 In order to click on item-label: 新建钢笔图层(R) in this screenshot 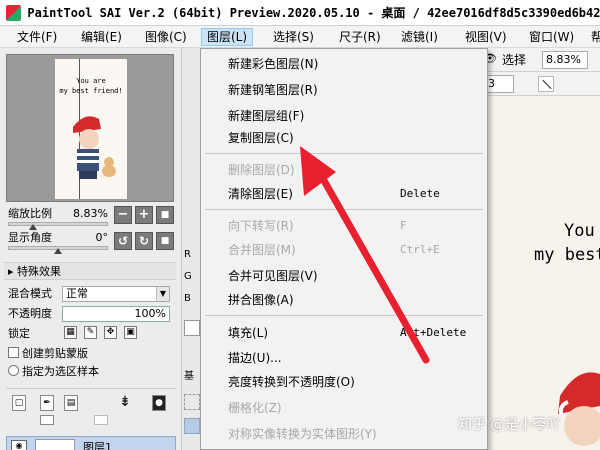, I will do `click(273, 90)`.